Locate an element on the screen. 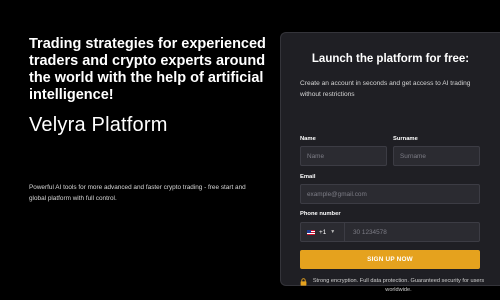 The width and height of the screenshot is (500, 300). country-code-select: +1 ▼ is located at coordinates (323, 232).